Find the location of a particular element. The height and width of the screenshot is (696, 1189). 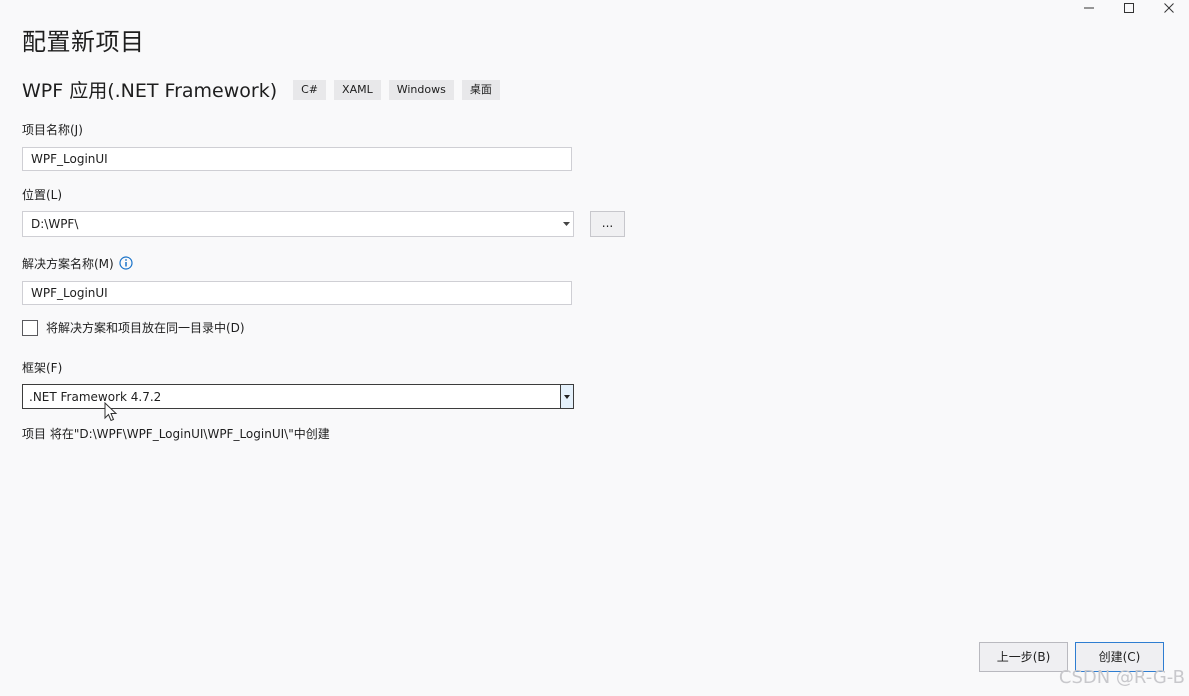

location-combobox: D:\WPF\ is located at coordinates (298, 224).